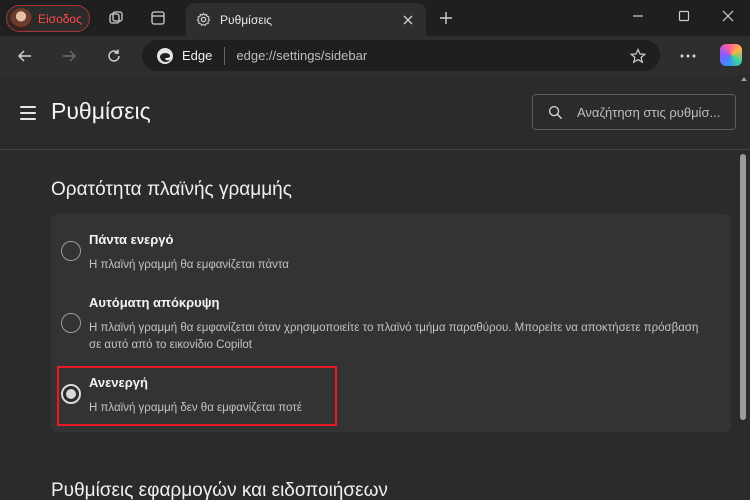 The image size is (750, 500). What do you see at coordinates (638, 56) in the screenshot?
I see `favorite-star-icon` at bounding box center [638, 56].